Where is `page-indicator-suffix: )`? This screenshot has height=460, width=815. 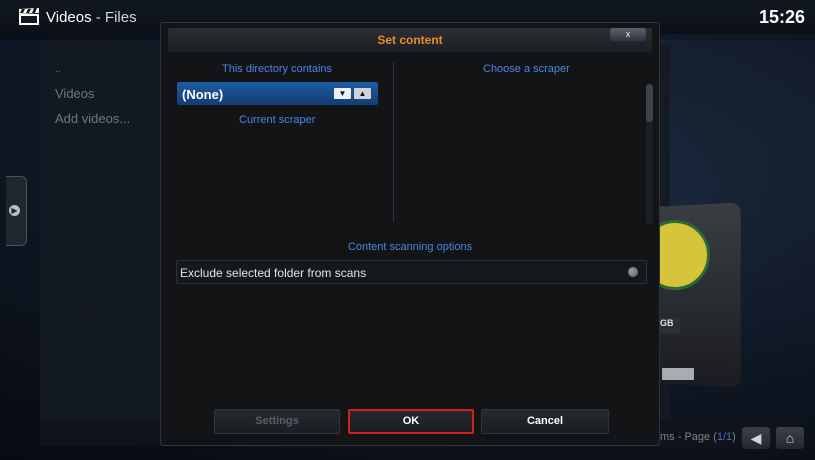
page-indicator-suffix: ) is located at coordinates (734, 437).